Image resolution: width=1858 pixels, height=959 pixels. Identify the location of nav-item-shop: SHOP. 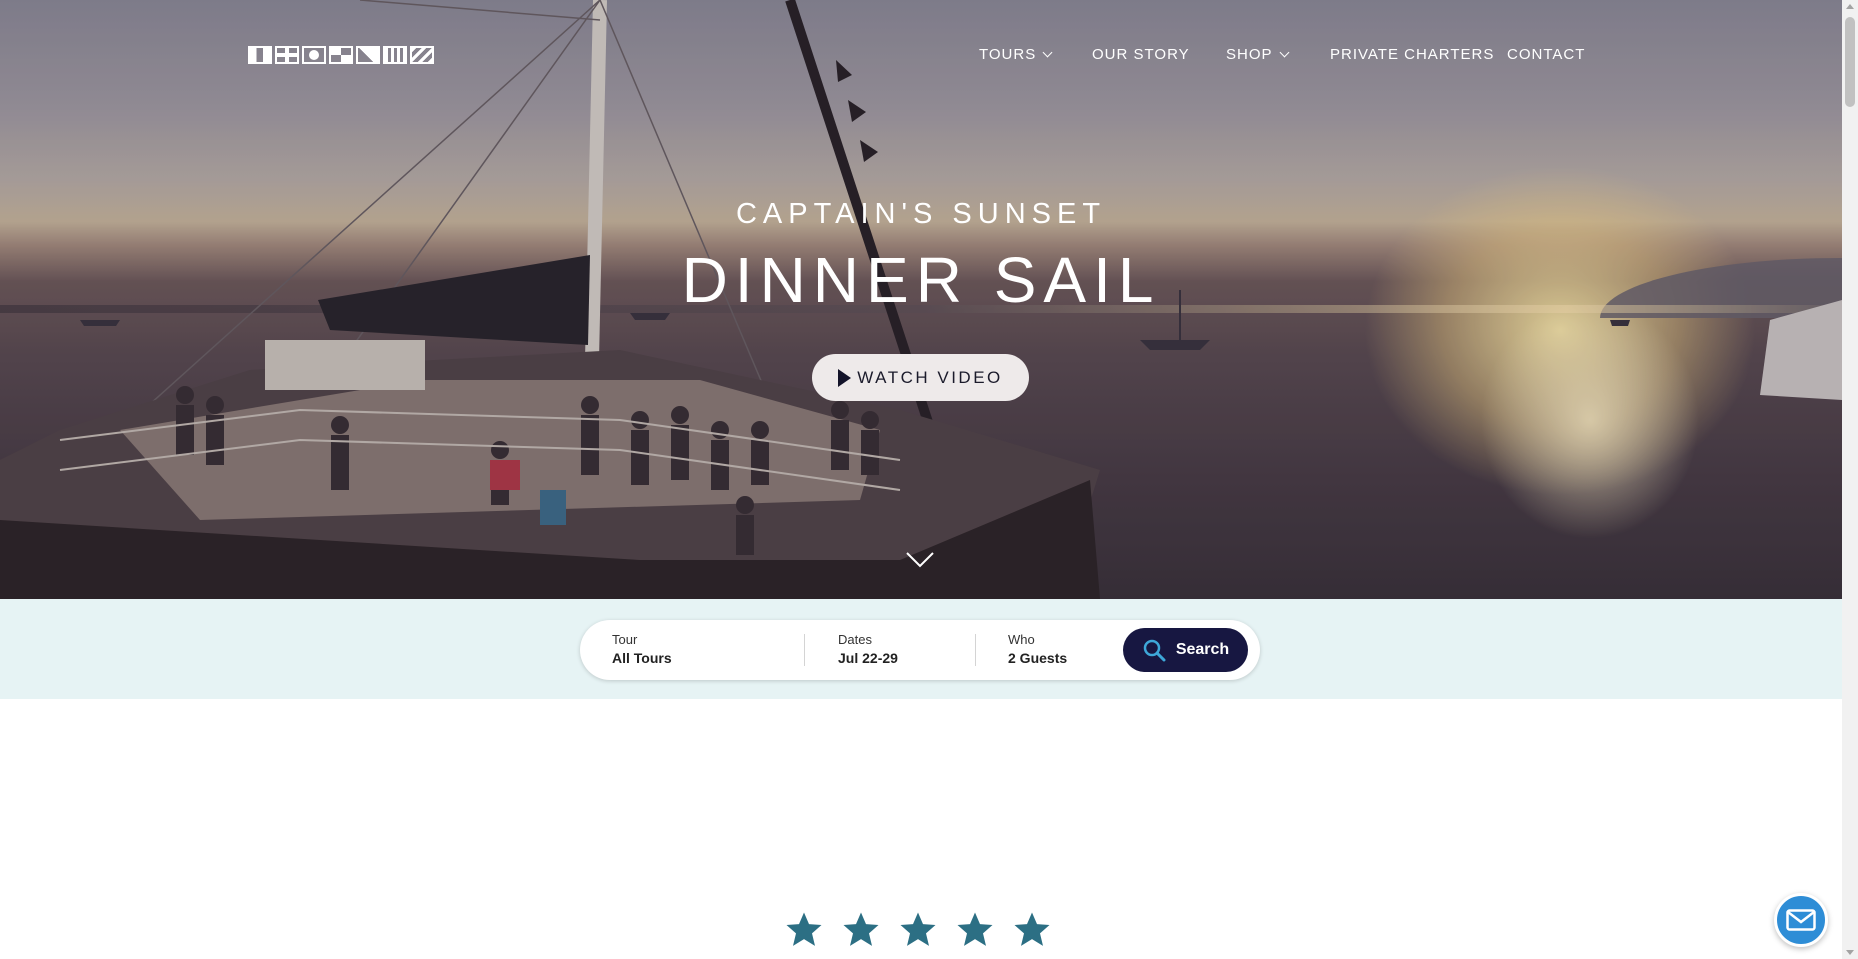
(1257, 54).